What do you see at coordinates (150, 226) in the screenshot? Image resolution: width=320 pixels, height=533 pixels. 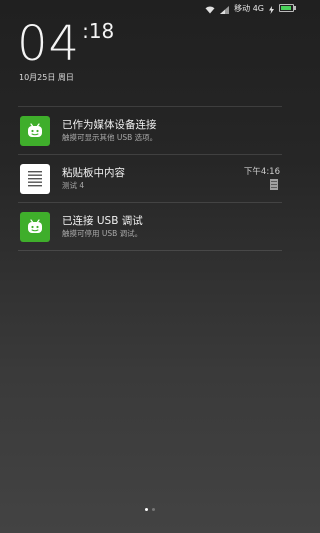 I see `notification-usb-debugging: 已连接 USB 调试 触摸可停用 USB 调试。` at bounding box center [150, 226].